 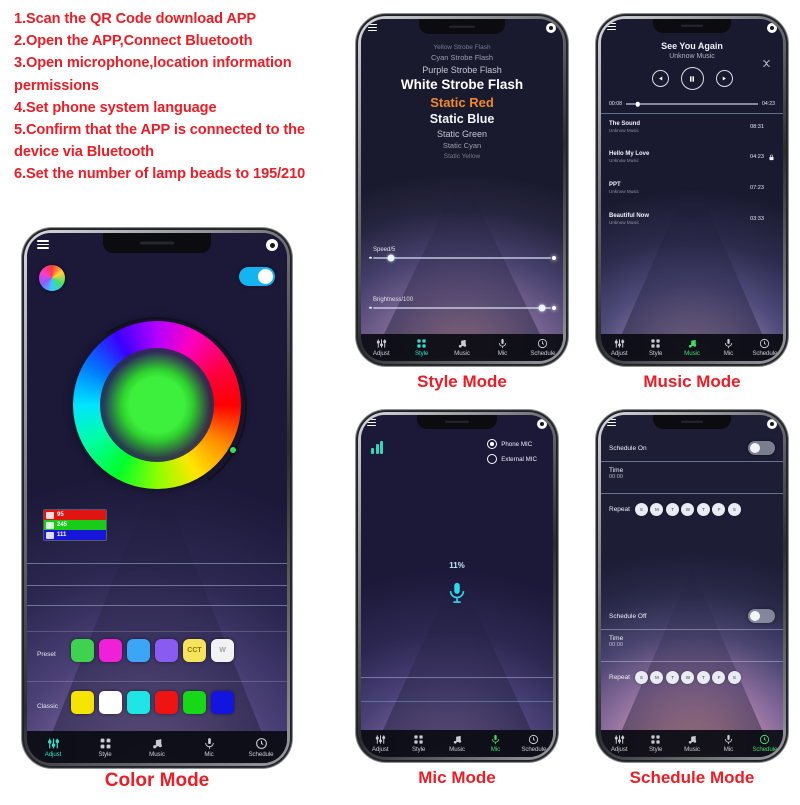 I want to click on effect-item: Static Cyan, so click(x=462, y=145).